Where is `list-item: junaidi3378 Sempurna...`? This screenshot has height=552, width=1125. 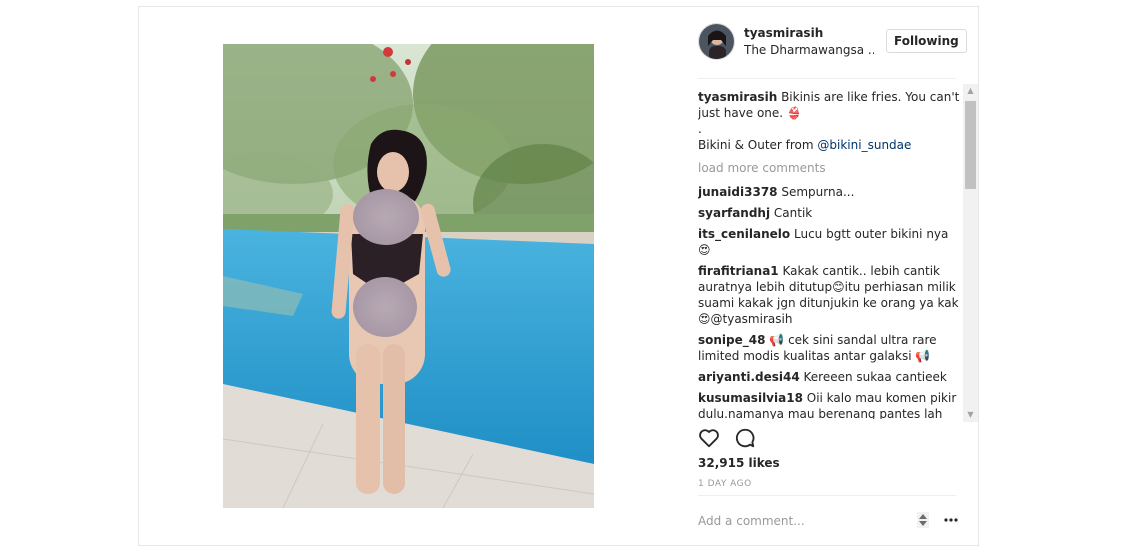
list-item: junaidi3378 Sempurna... is located at coordinates (829, 192).